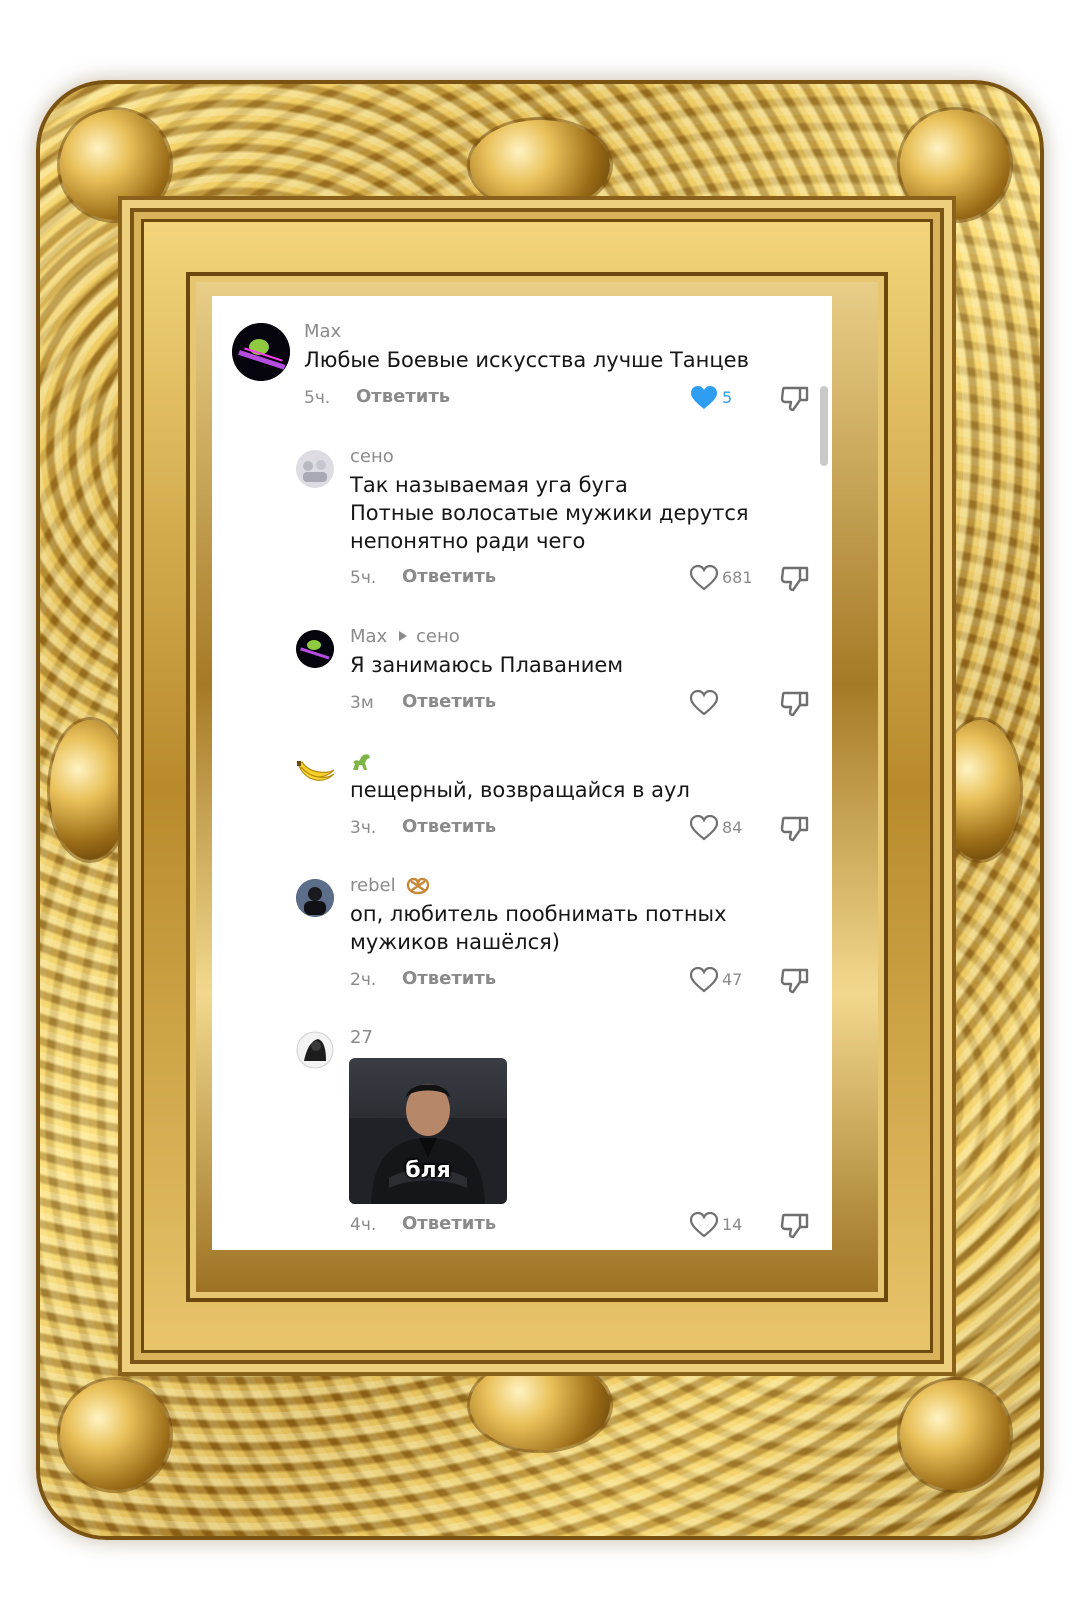  Describe the element at coordinates (520, 790) in the screenshot. I see `comment-text: пещерный, возвращайся в аул` at that location.